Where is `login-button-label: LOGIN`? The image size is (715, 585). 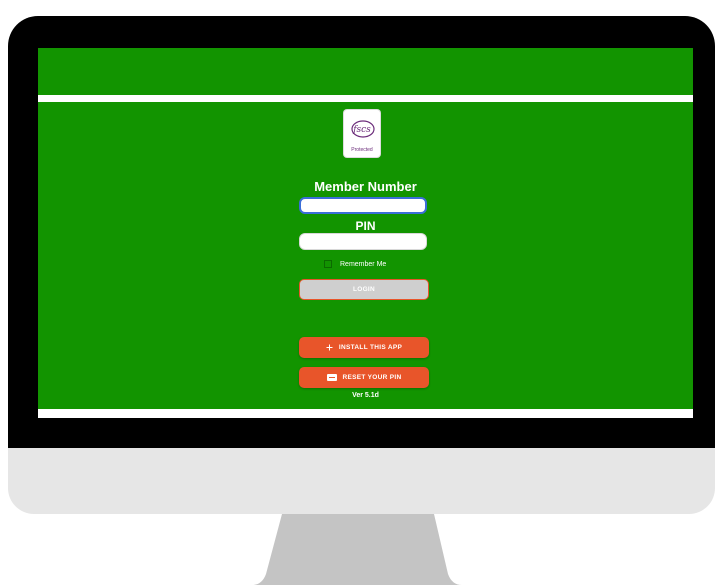 login-button-label: LOGIN is located at coordinates (364, 289).